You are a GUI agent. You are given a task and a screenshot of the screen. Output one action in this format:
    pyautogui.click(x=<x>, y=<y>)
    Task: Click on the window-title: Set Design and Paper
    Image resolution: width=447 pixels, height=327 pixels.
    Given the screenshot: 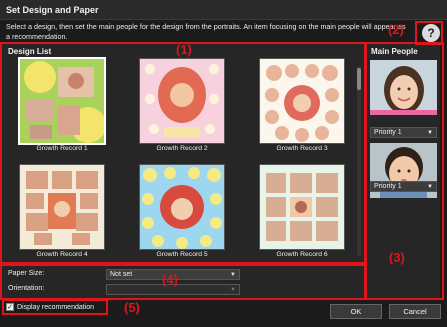 What is the action you would take?
    pyautogui.click(x=223, y=10)
    